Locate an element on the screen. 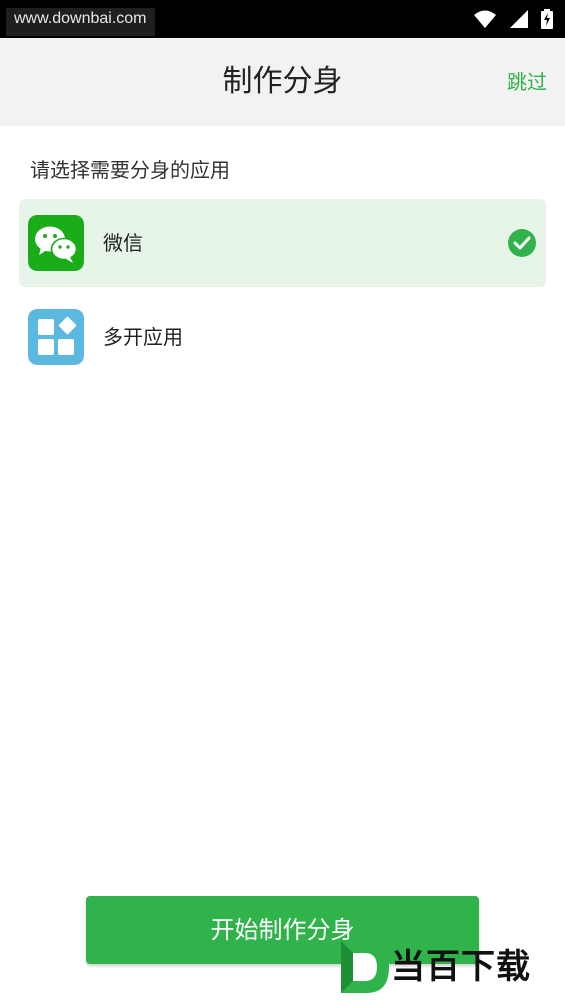 The image size is (565, 1004). downbai-logo-watermark: 当百下载 is located at coordinates (446, 967).